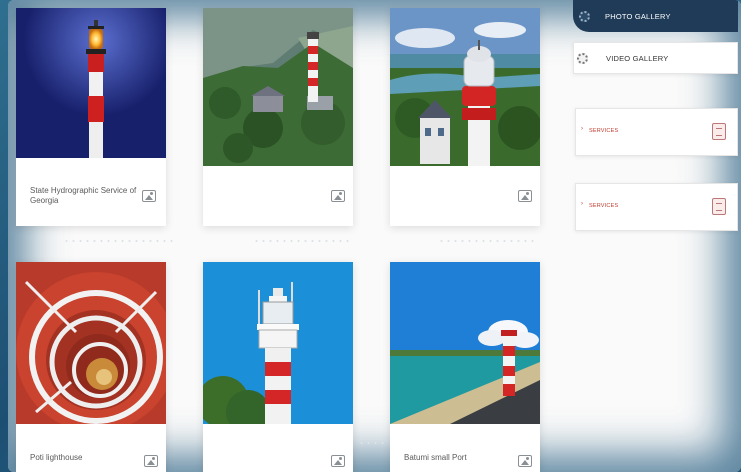  What do you see at coordinates (638, 16) in the screenshot?
I see `photo-gallery-label: PHOTO GALLERY` at bounding box center [638, 16].